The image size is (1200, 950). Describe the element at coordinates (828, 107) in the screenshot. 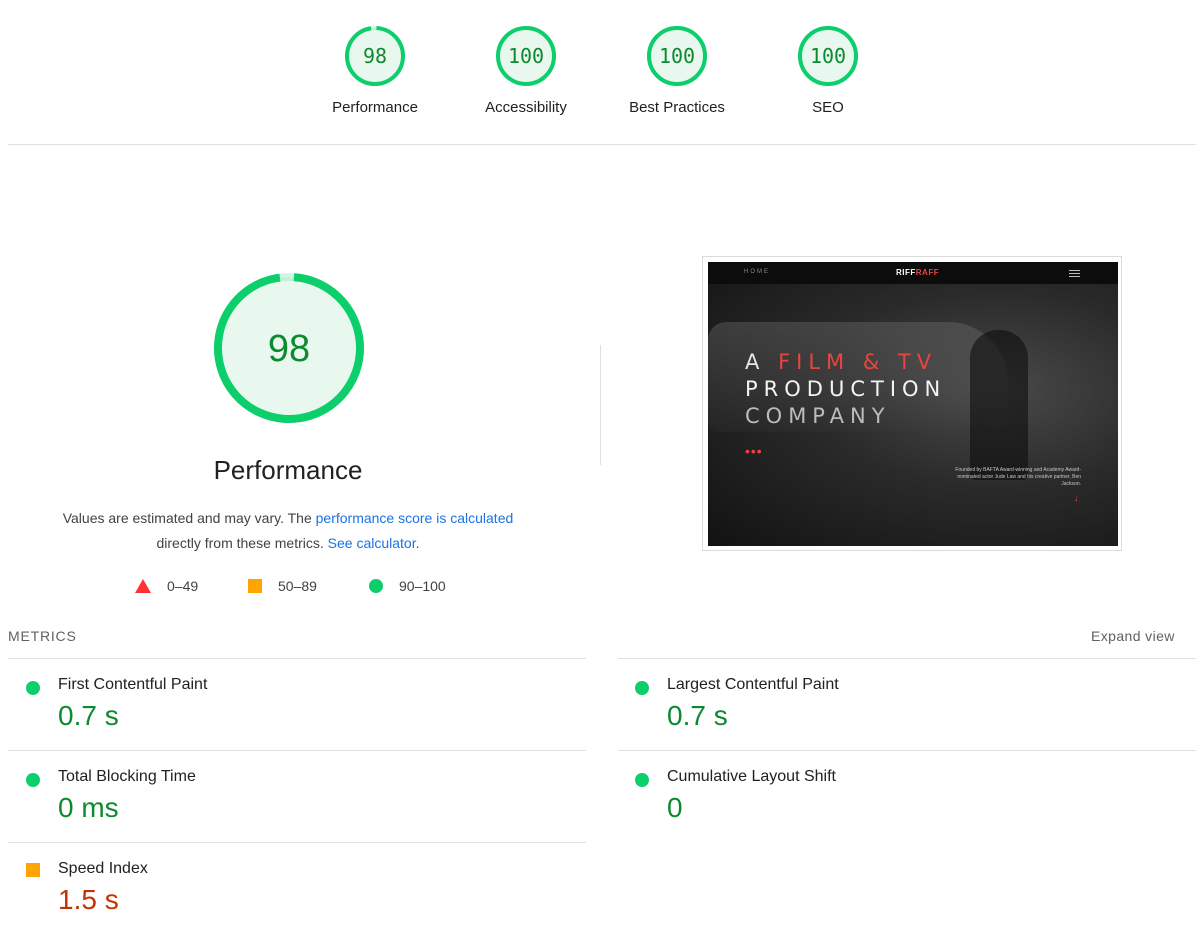

I see `gauge-label: SEO` at that location.